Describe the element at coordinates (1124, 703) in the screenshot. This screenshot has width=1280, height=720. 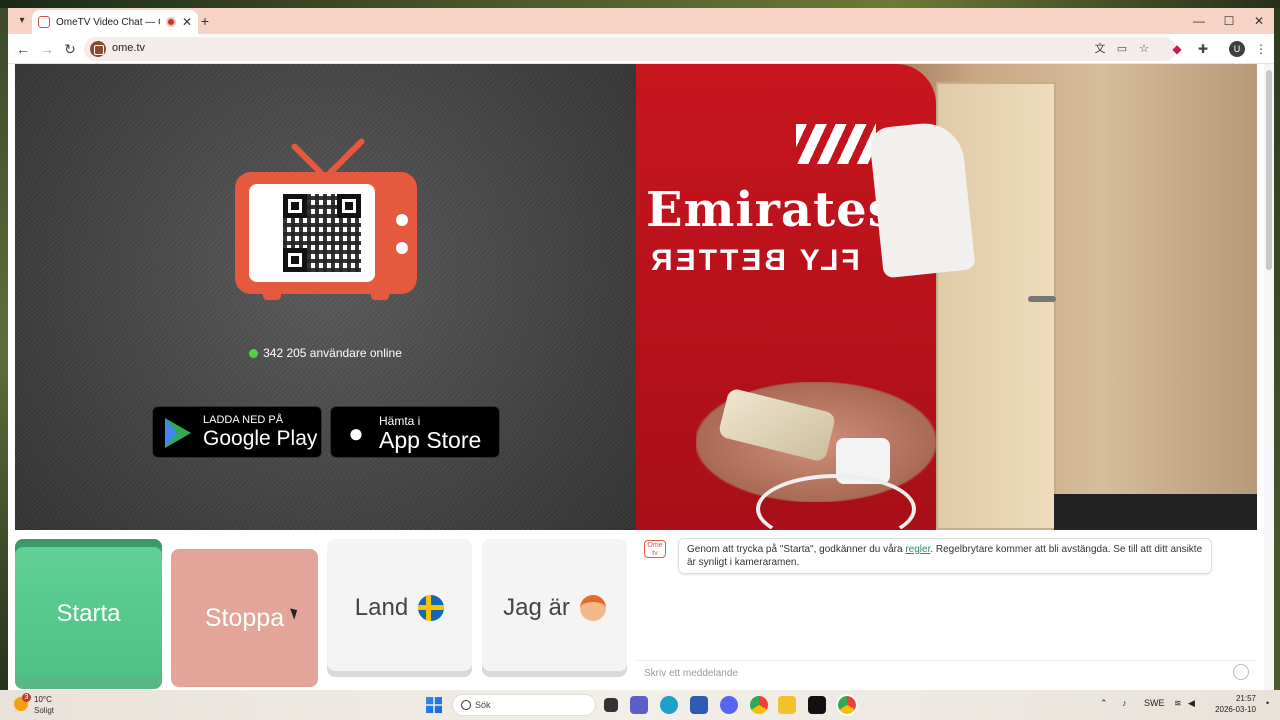
I see `microphone-icon: ♪` at that location.